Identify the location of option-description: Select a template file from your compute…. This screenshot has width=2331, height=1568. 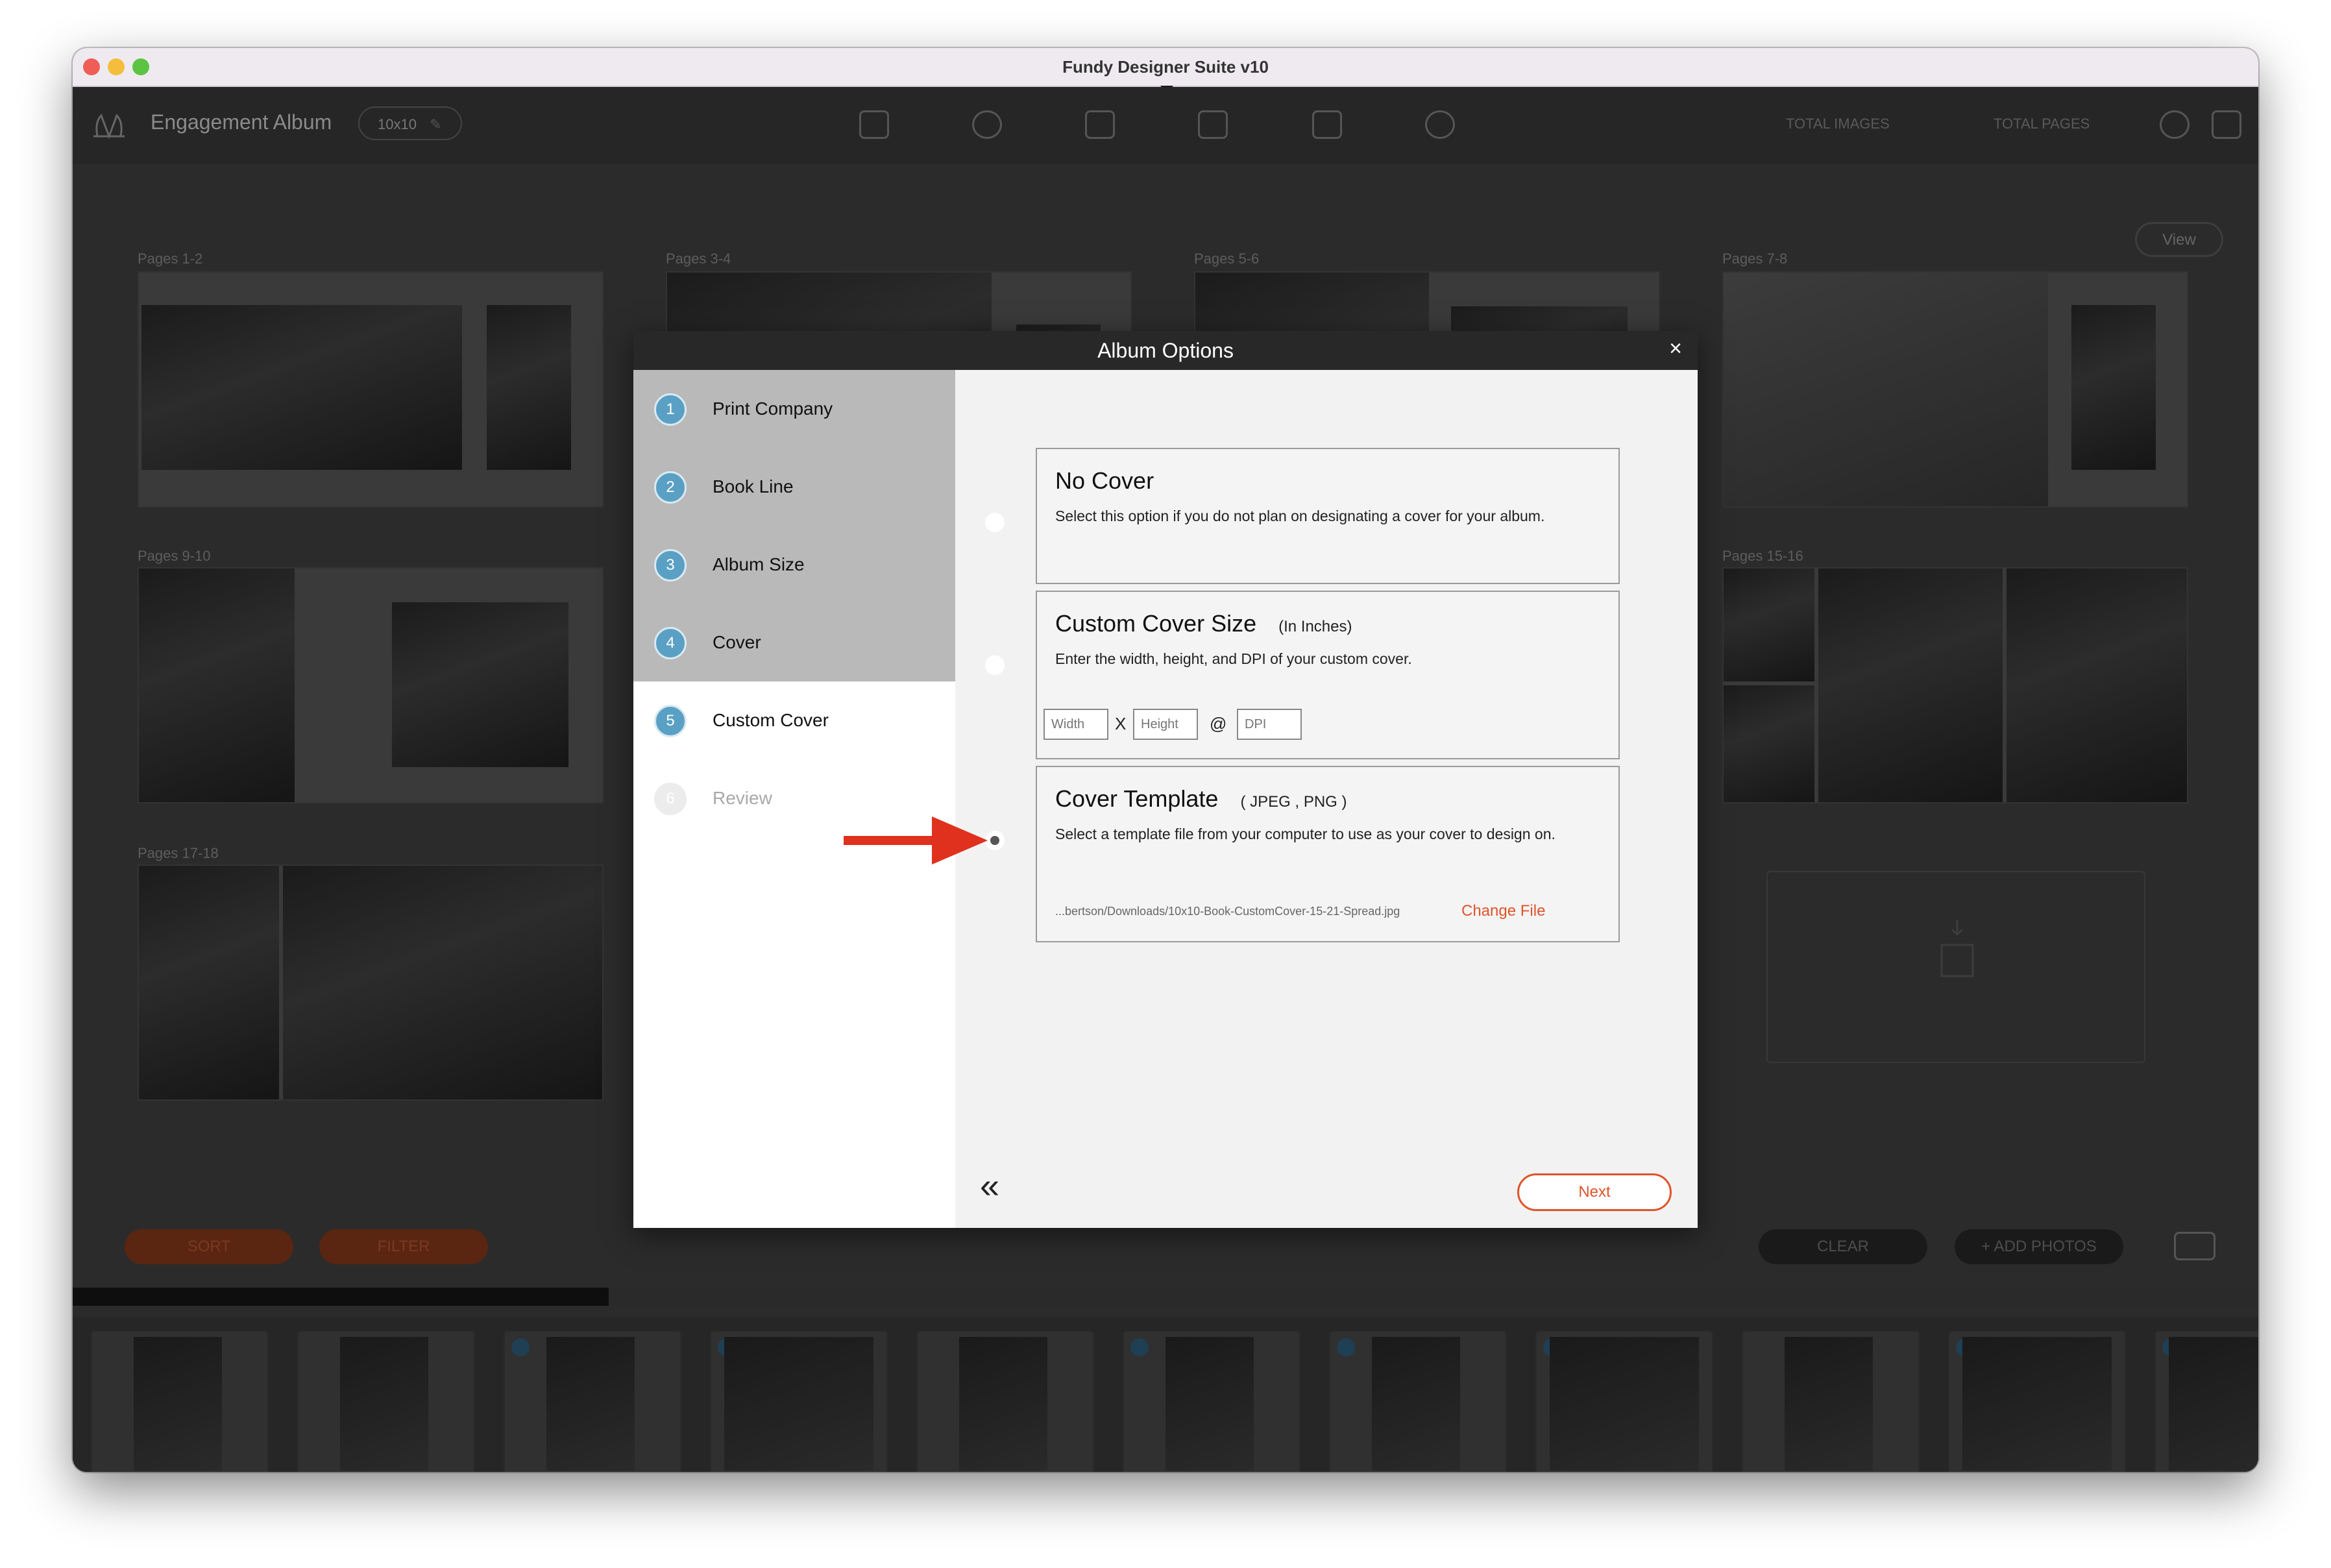
(1305, 834).